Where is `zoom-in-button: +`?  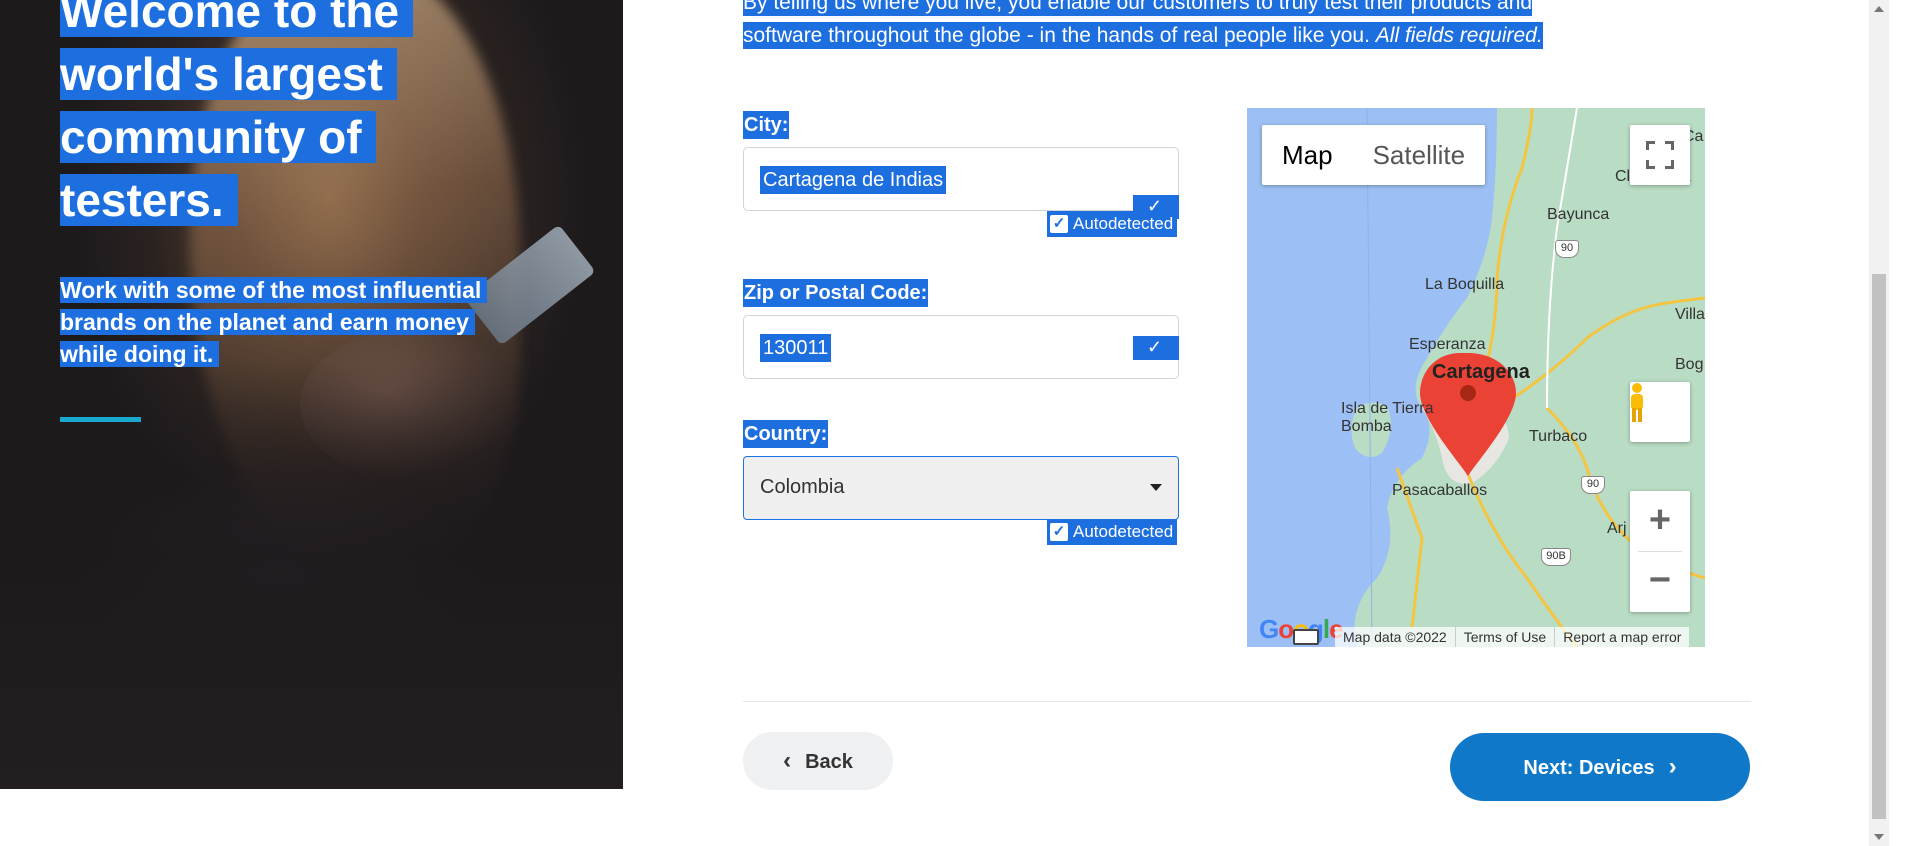 zoom-in-button: + is located at coordinates (1660, 521).